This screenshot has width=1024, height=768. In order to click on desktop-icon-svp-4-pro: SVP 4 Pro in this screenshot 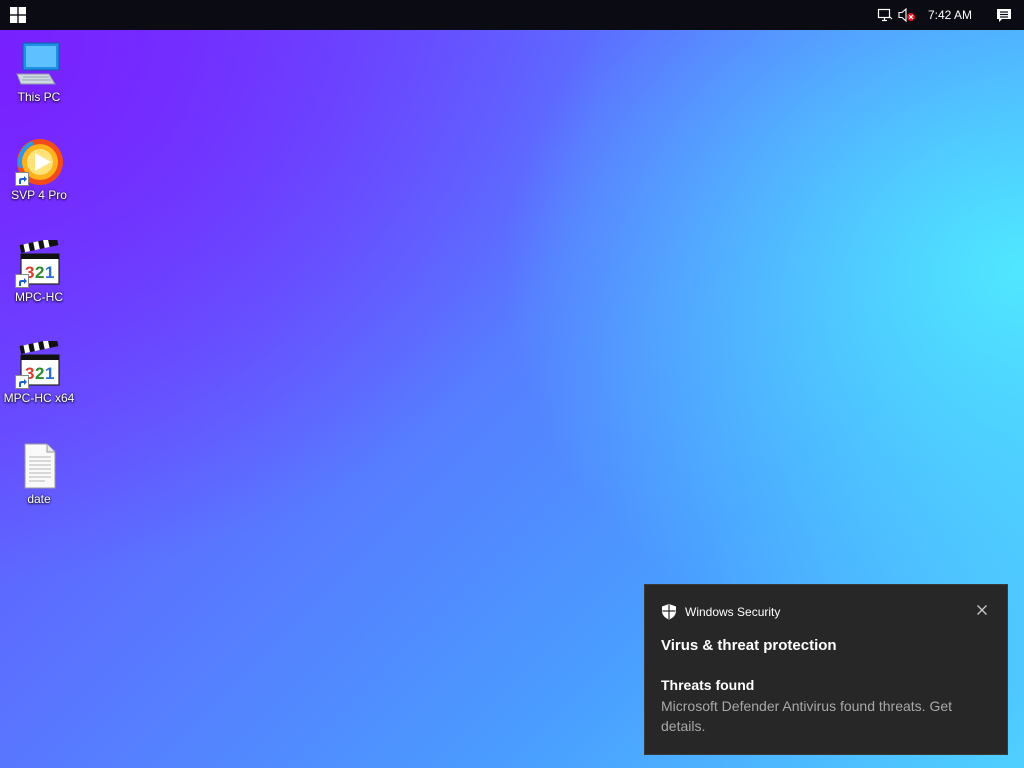, I will do `click(39, 170)`.